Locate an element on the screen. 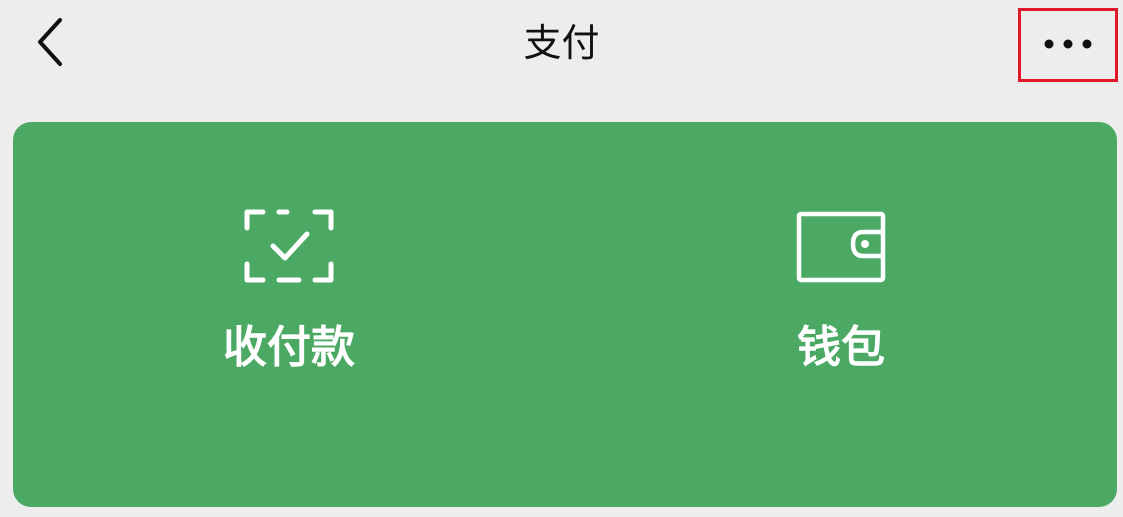 The height and width of the screenshot is (517, 1123). wallet-icon is located at coordinates (841, 247).